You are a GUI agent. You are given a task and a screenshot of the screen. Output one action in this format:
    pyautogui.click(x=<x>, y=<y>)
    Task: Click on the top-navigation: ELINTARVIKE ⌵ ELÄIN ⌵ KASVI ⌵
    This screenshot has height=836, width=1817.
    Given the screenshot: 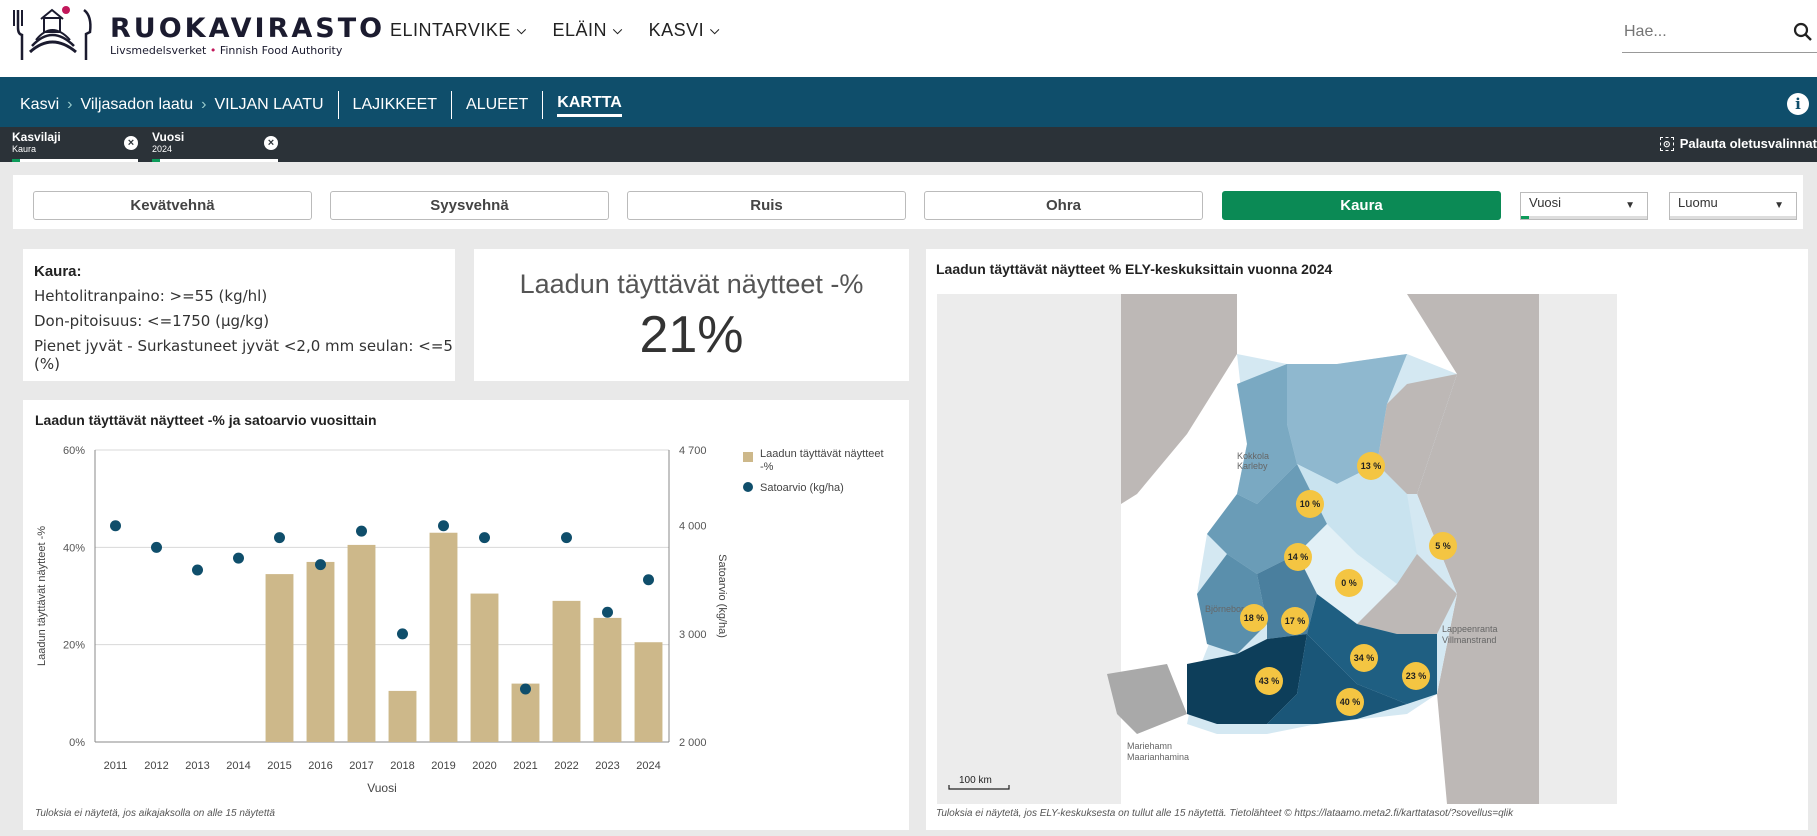 What is the action you would take?
    pyautogui.click(x=555, y=30)
    